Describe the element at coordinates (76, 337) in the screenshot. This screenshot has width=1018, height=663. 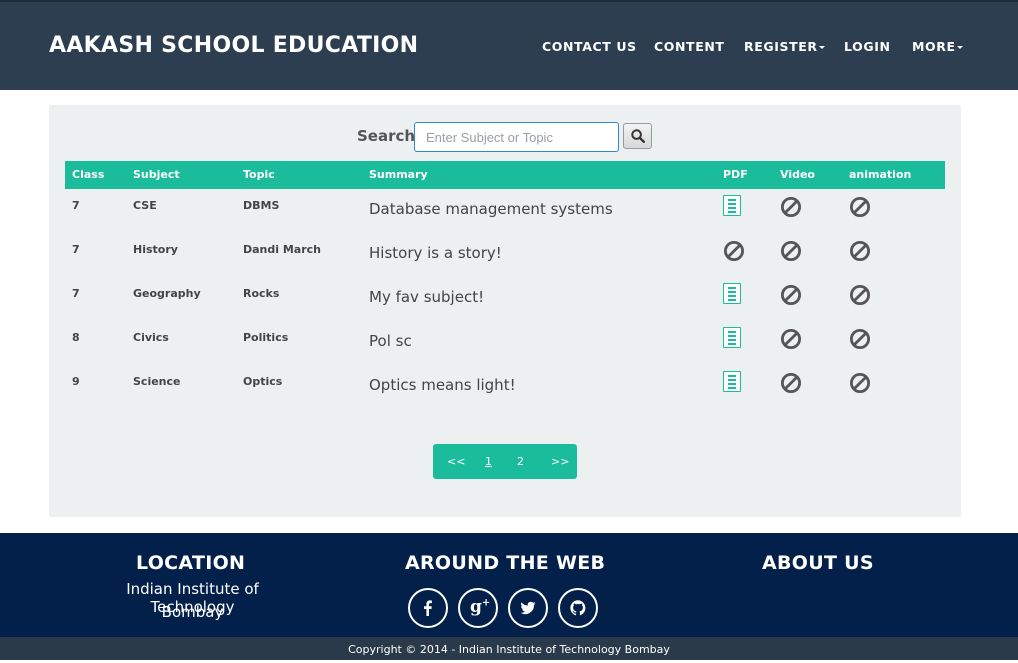
I see `cell-class: 8` at that location.